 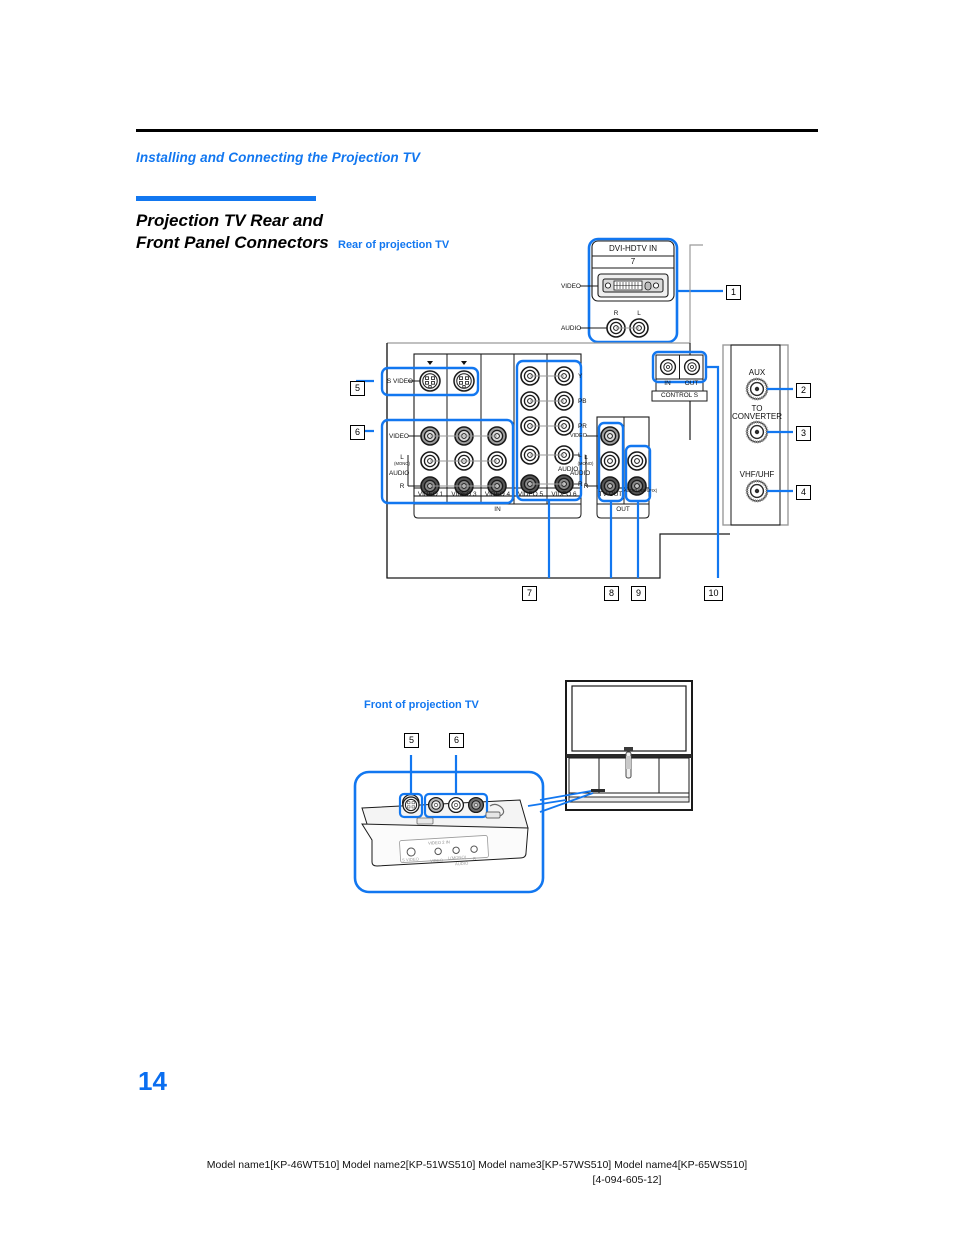 I want to click on footer-doc-code: [4-094-605-12], so click(x=627, y=1180).